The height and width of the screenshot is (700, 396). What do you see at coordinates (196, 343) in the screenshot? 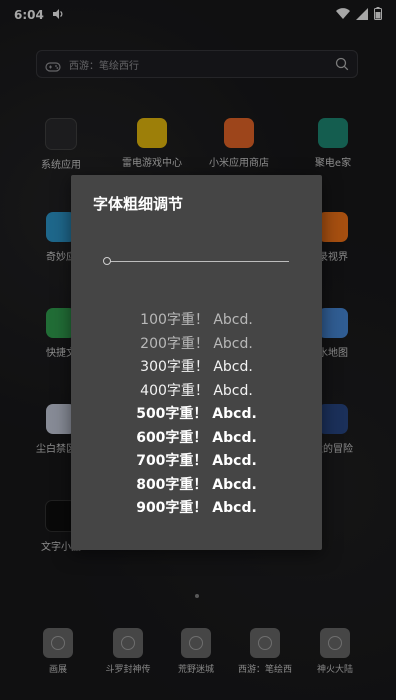
I see `weight-sample-200: 200字重！ Abcd.` at bounding box center [196, 343].